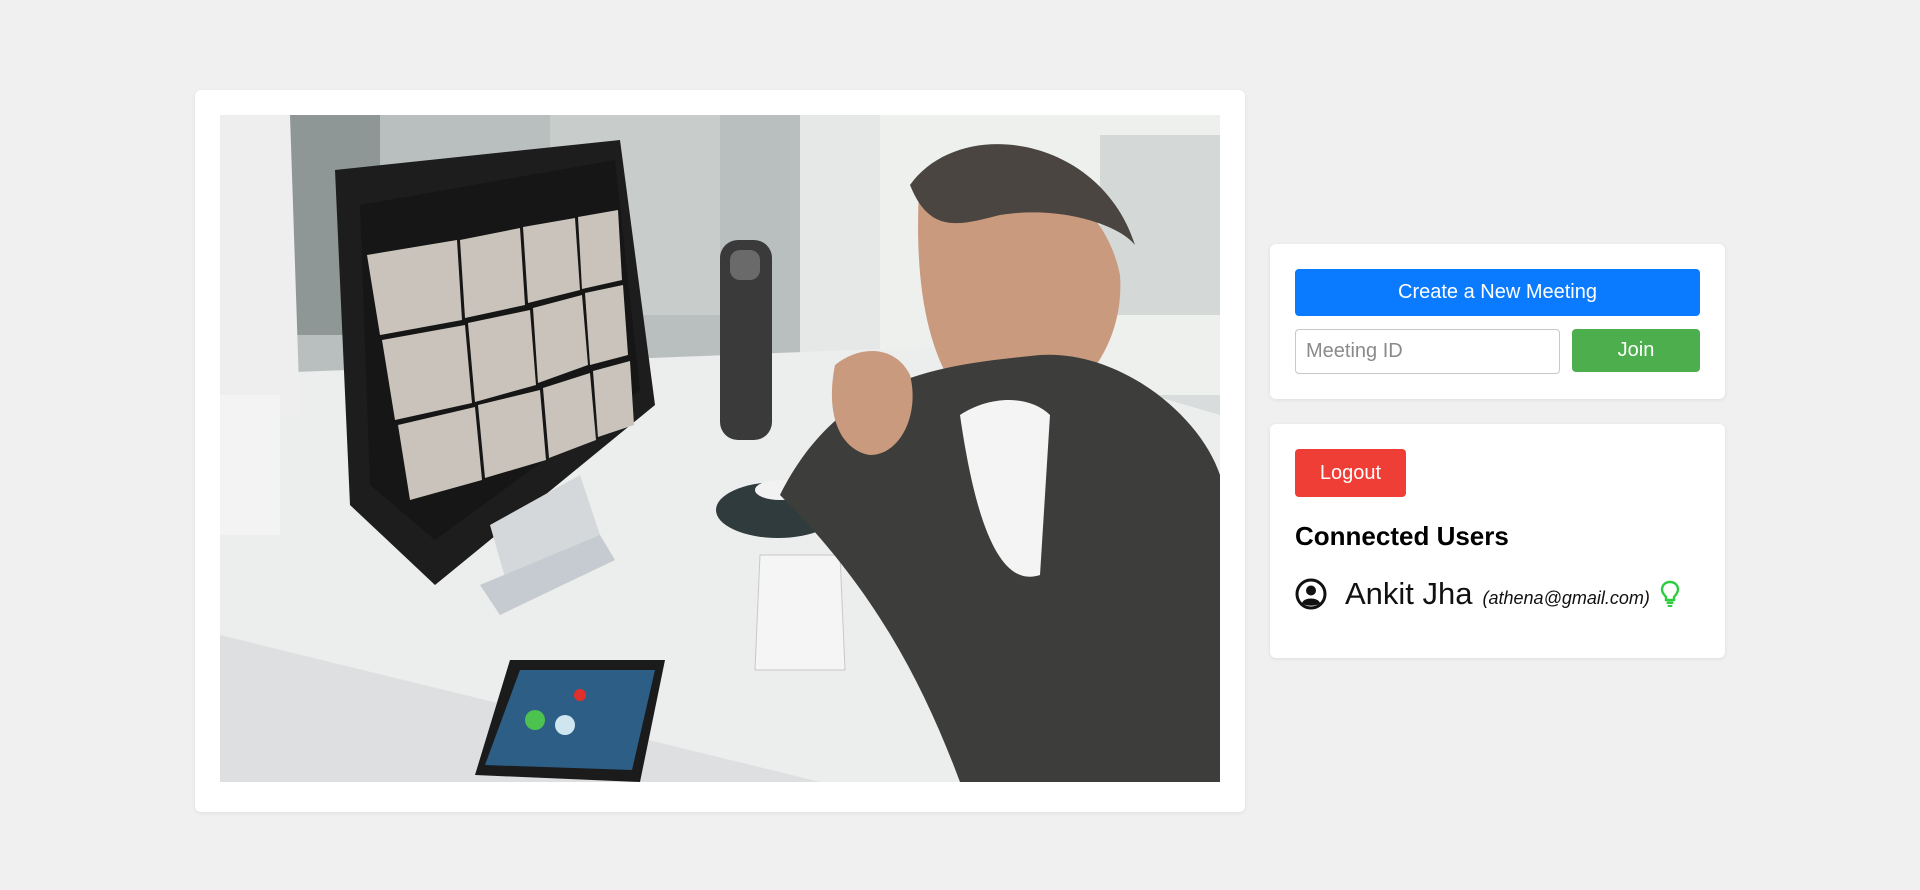 This screenshot has width=1920, height=890. I want to click on lightbulb-icon, so click(1670, 593).